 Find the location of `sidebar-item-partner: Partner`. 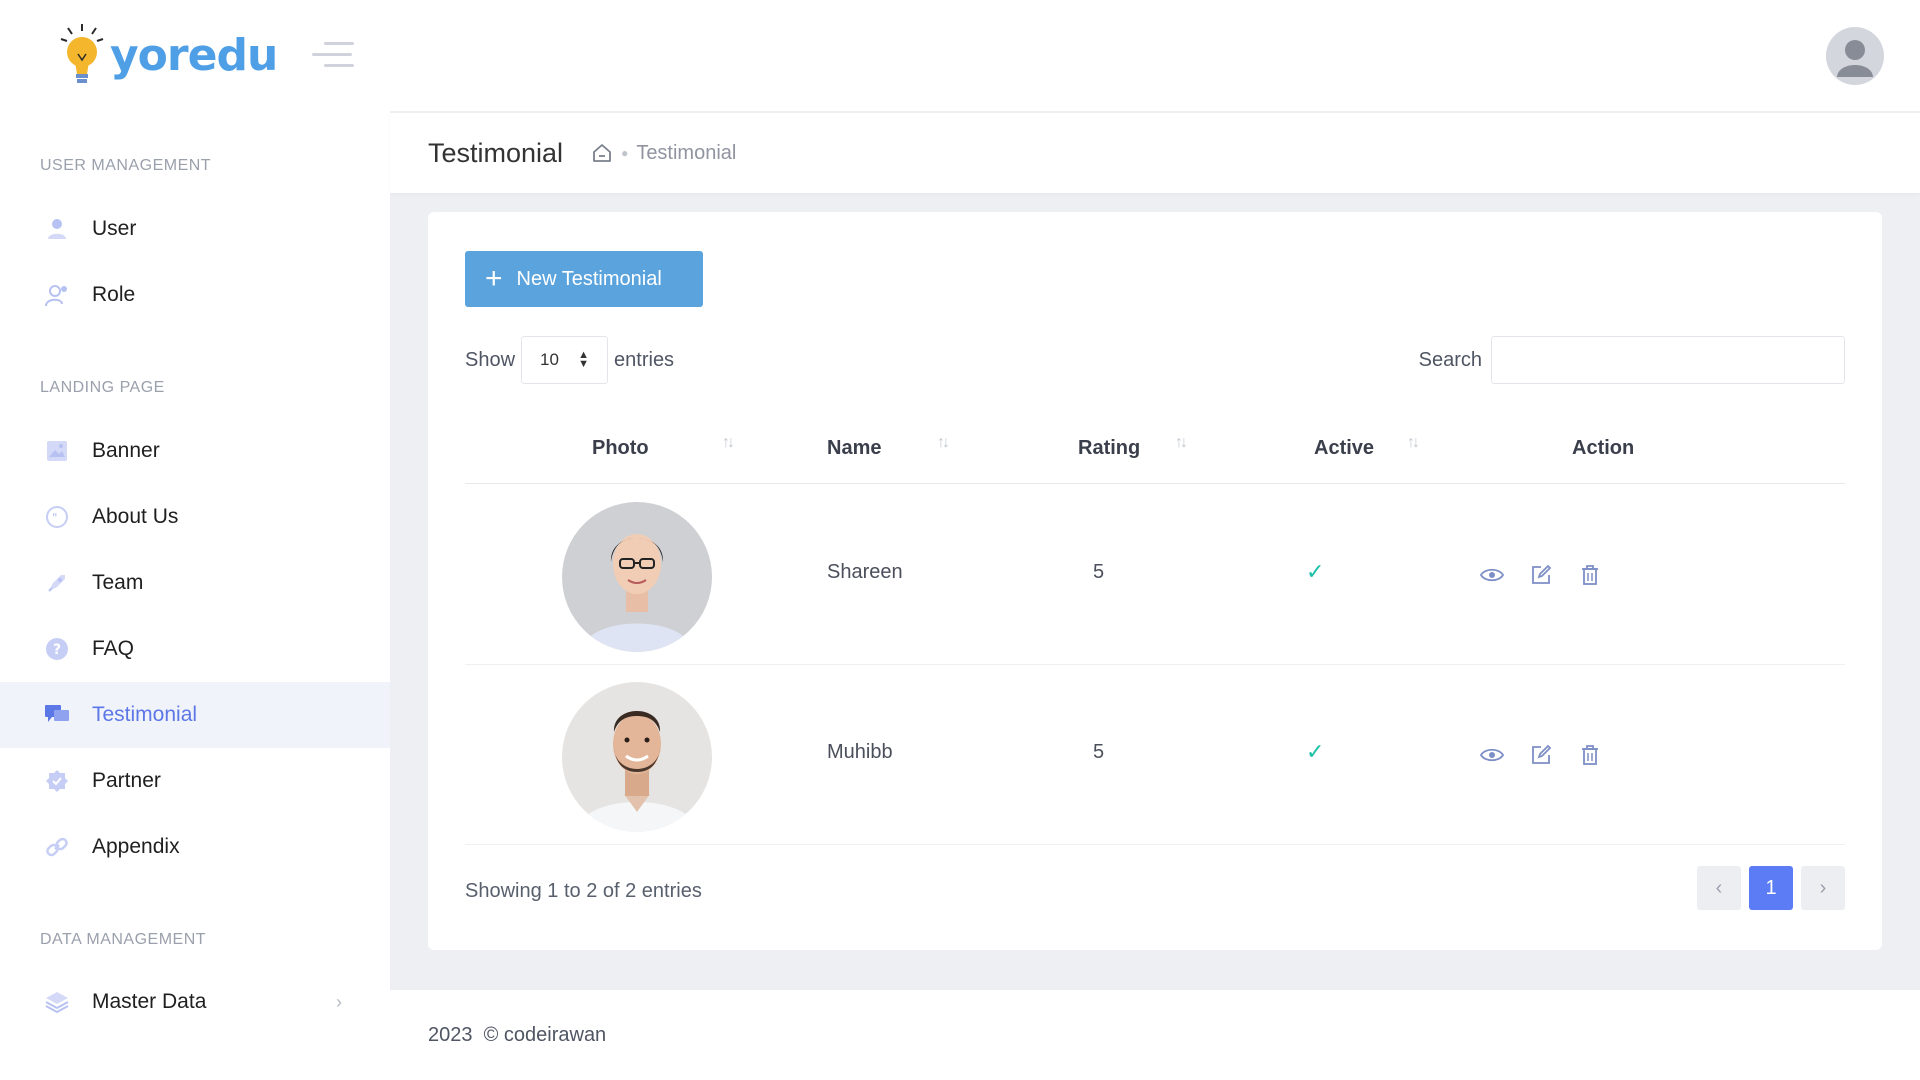

sidebar-item-partner: Partner is located at coordinates (195, 781).